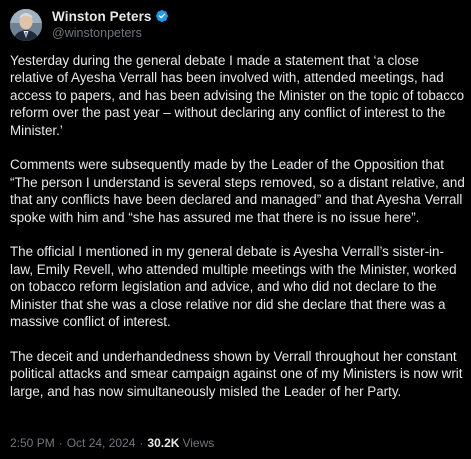 Image resolution: width=471 pixels, height=459 pixels. I want to click on tweet-meta: 2:50 PM · Oct 24, 2024 · 30.2K Views, so click(112, 443).